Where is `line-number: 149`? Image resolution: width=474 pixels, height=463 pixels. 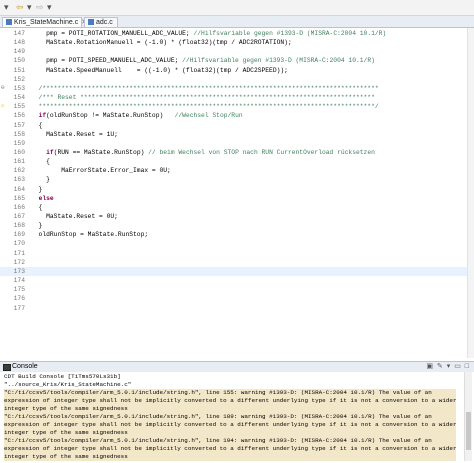 line-number: 149 is located at coordinates (19, 52).